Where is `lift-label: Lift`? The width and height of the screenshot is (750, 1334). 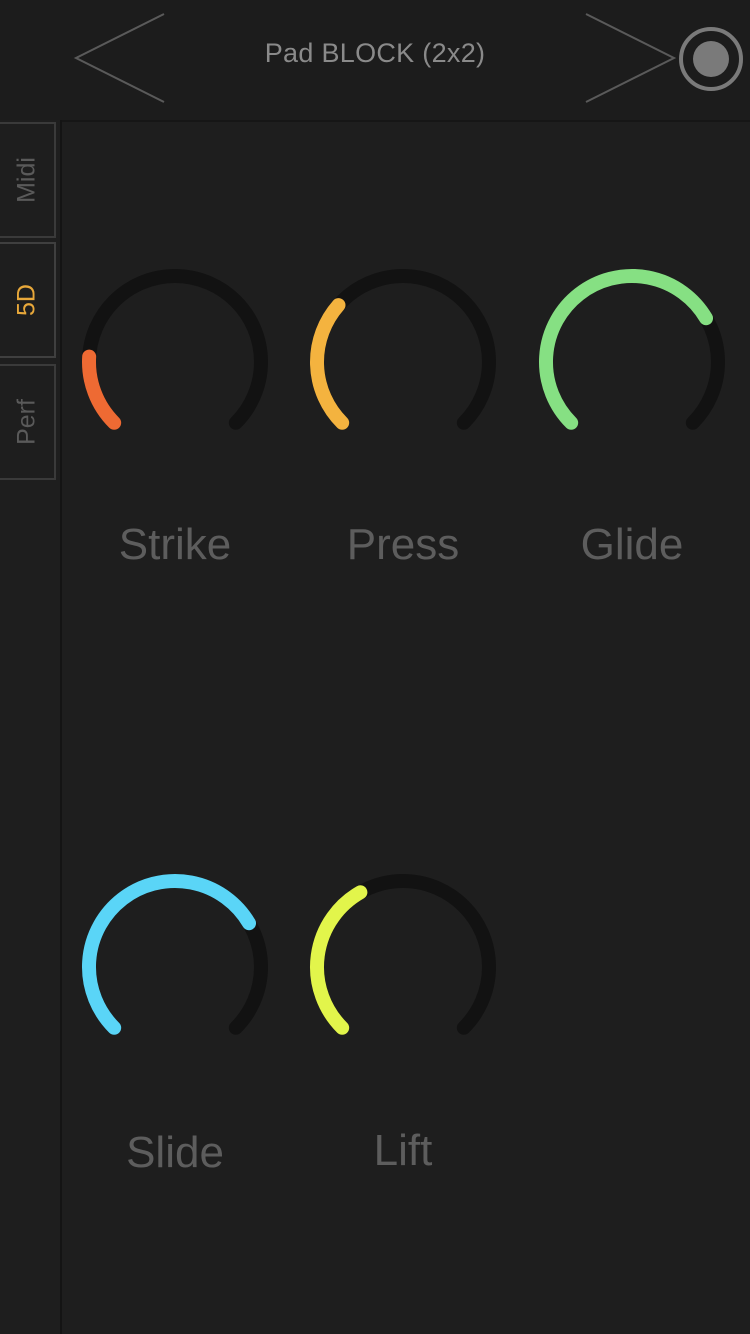 lift-label: Lift is located at coordinates (403, 1150).